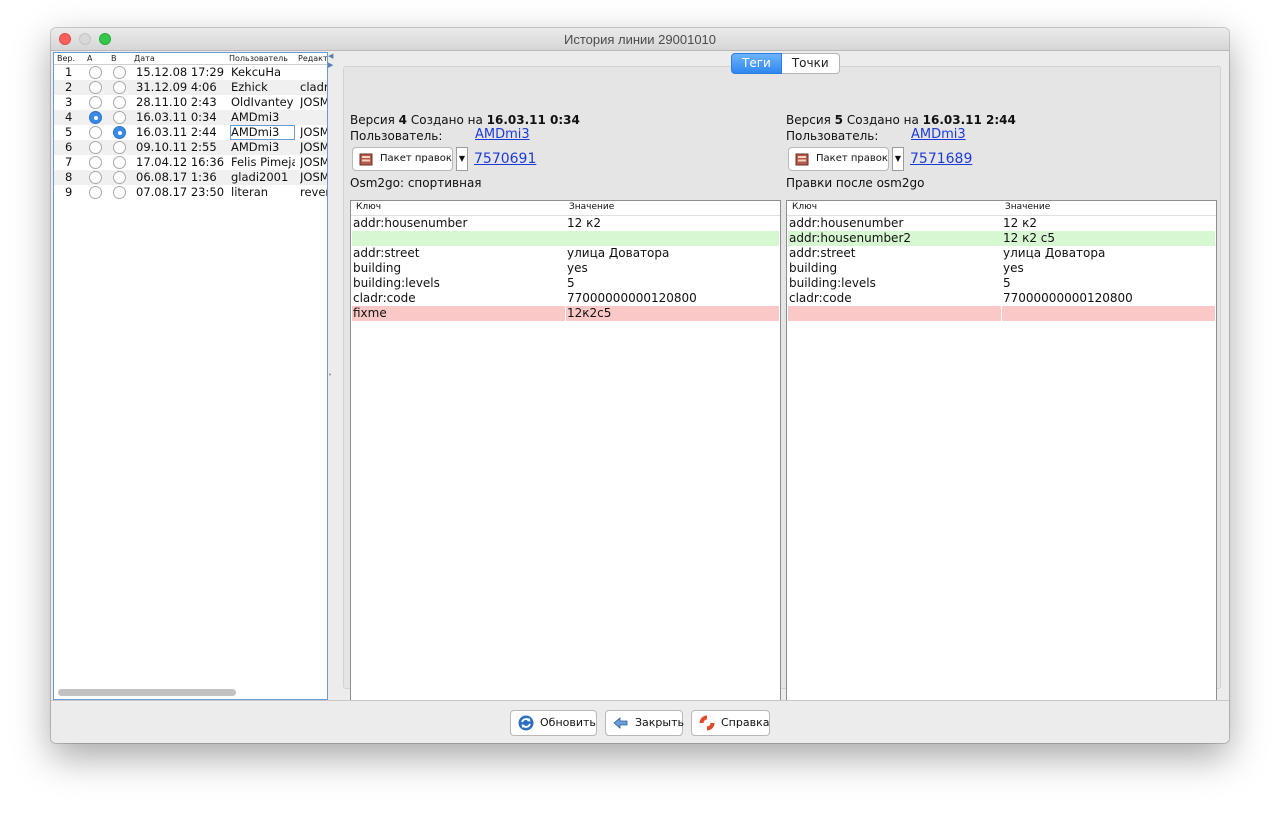 The width and height of the screenshot is (1280, 817). Describe the element at coordinates (190, 177) in the screenshot. I see `version-row: 8 06.08.17 1:36 gladi2001 JOSM` at that location.